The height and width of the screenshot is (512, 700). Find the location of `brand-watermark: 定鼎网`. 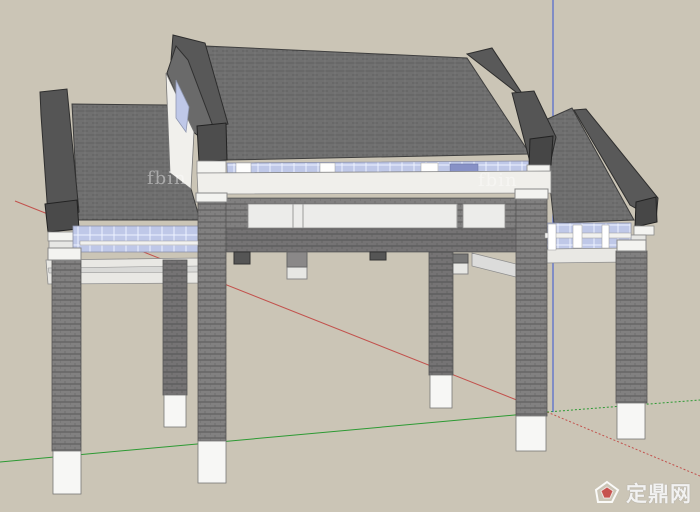

brand-watermark: 定鼎网 is located at coordinates (643, 493).